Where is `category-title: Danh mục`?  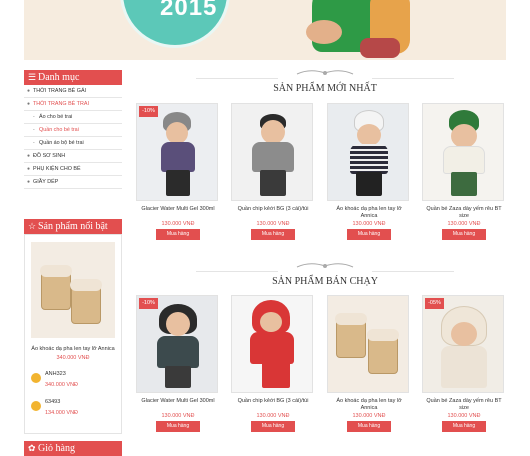 category-title: Danh mục is located at coordinates (59, 77).